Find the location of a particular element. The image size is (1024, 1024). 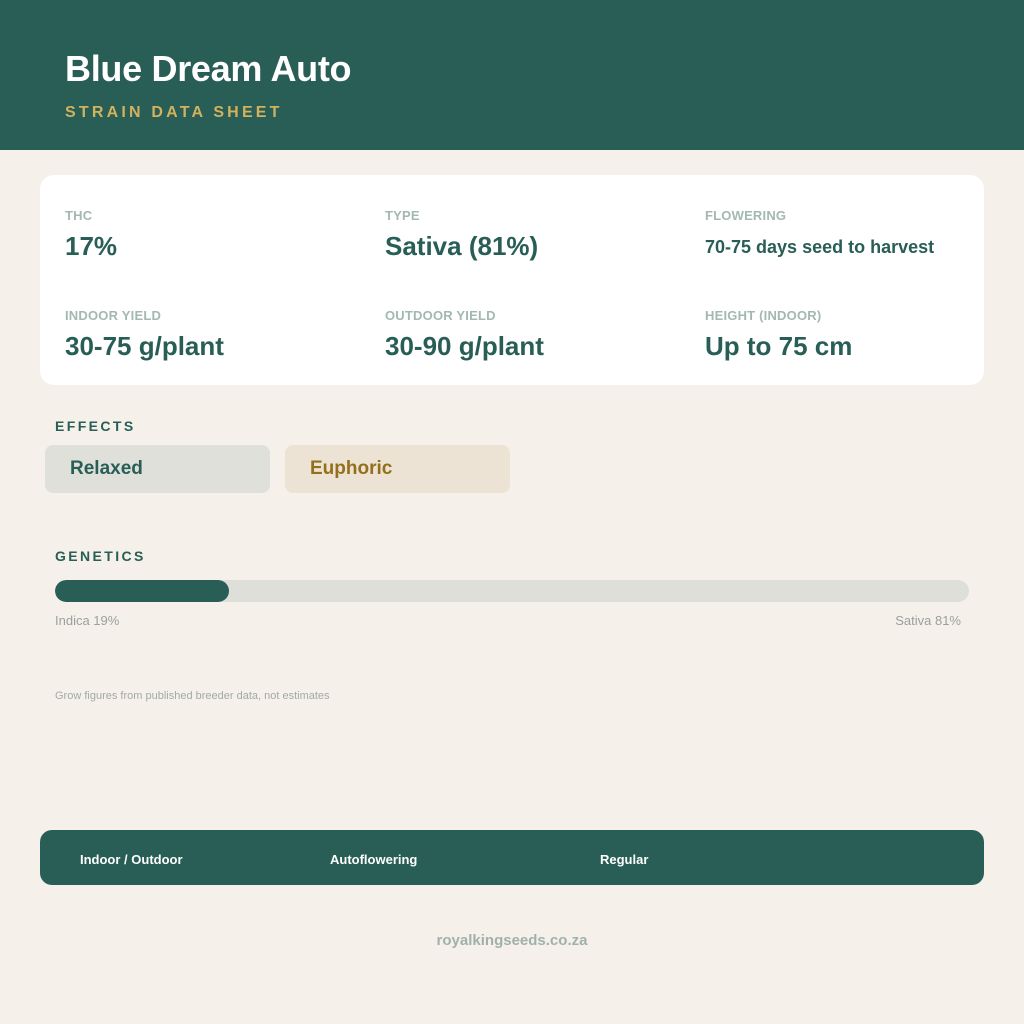

stat-indoor-yield: INDOOR YIELD 30-75 g/plant is located at coordinates (144, 335).